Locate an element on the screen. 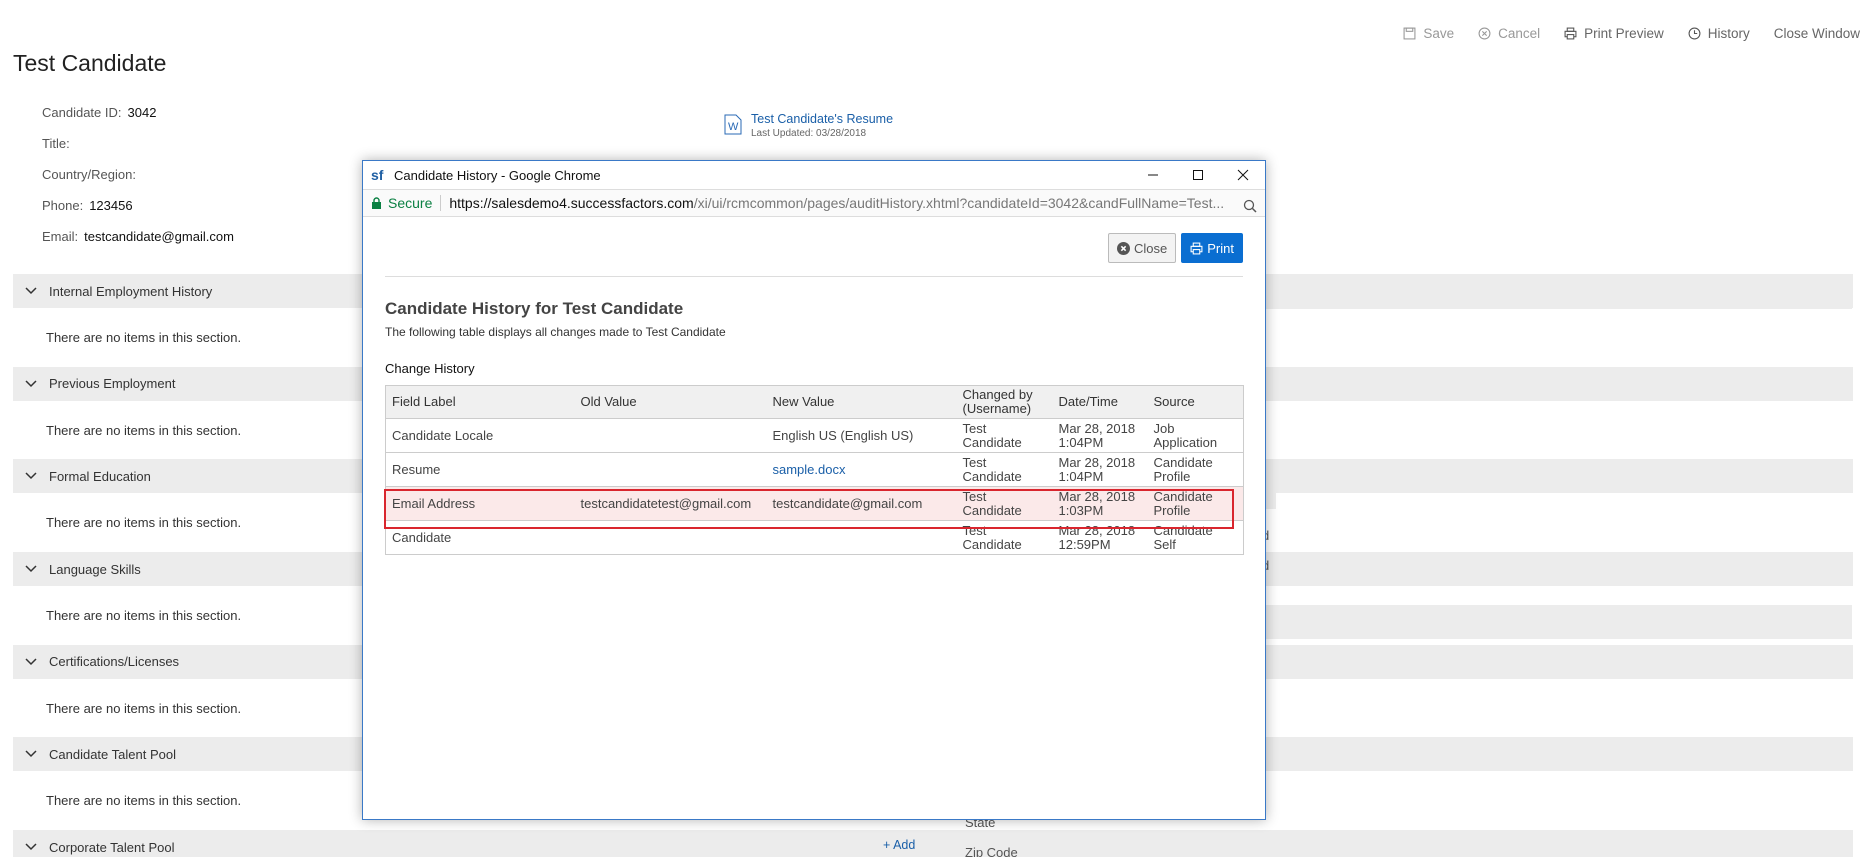  close-icon is located at coordinates (1242, 175).